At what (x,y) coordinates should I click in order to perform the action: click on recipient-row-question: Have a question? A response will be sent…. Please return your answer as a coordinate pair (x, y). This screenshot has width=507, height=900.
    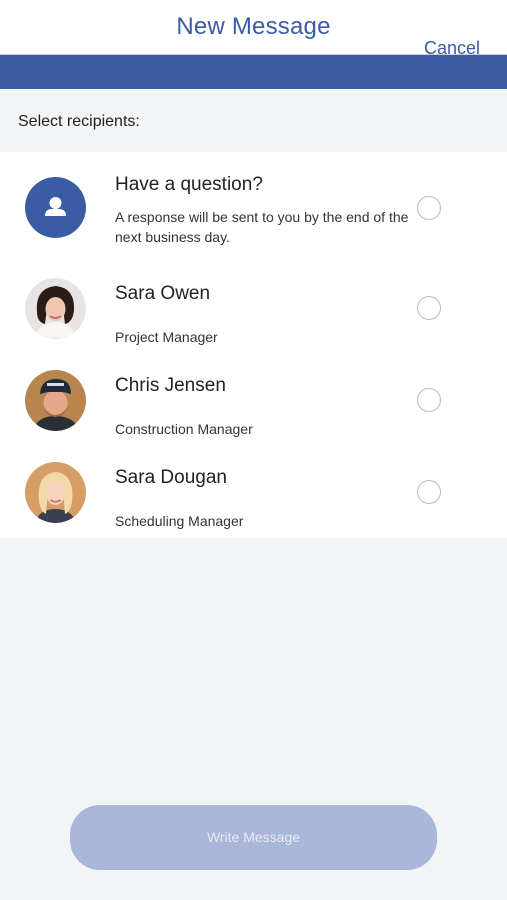
    Looking at the image, I should click on (253, 207).